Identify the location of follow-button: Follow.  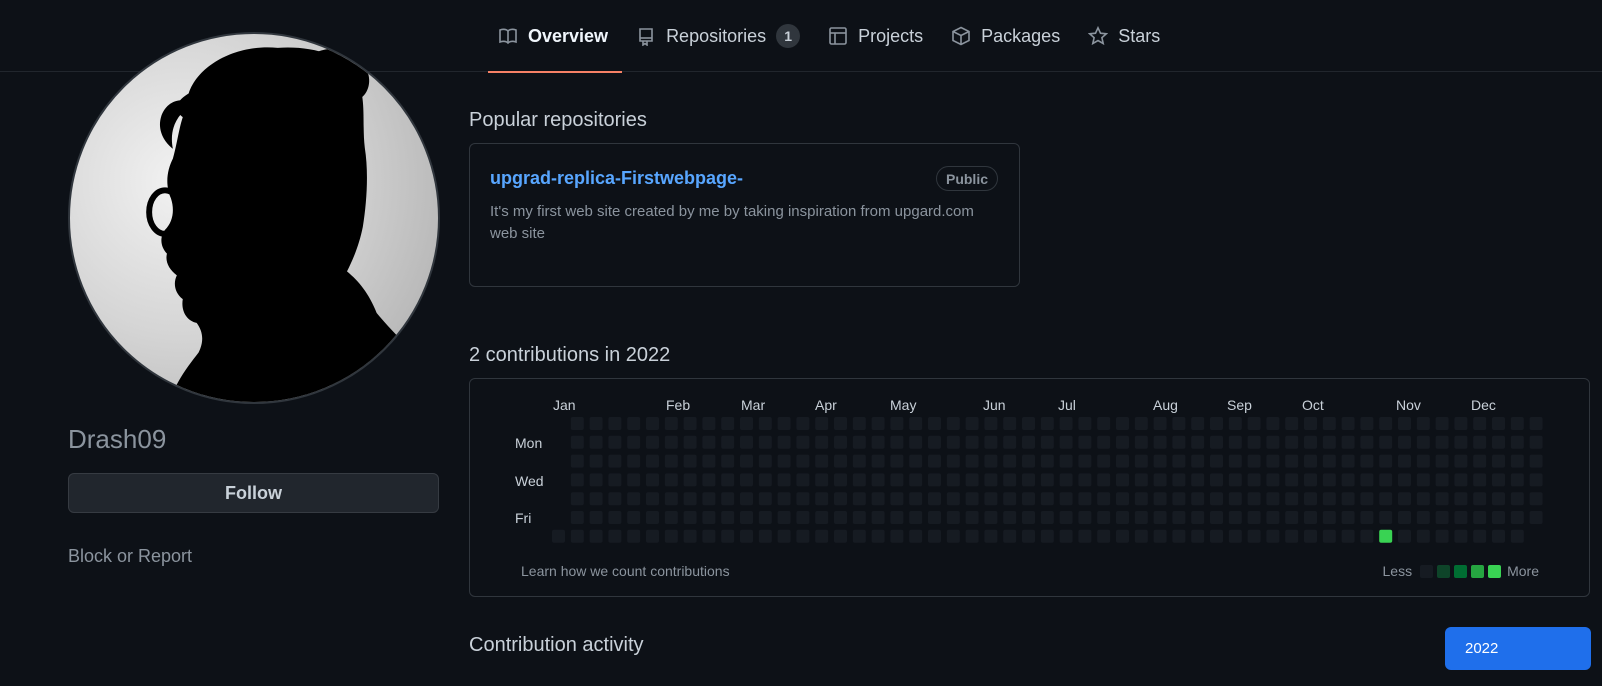
(253, 493).